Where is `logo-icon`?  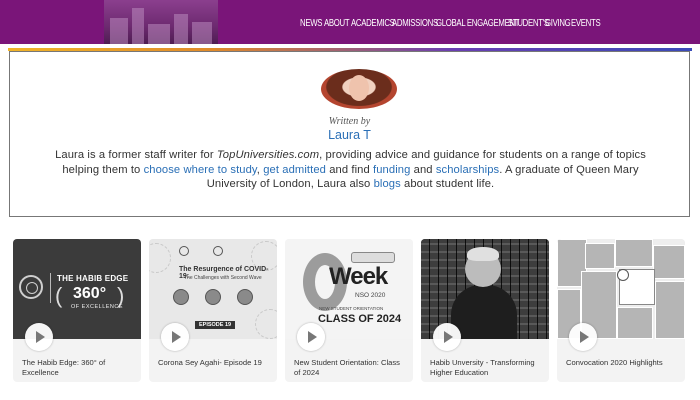
logo-icon is located at coordinates (184, 251).